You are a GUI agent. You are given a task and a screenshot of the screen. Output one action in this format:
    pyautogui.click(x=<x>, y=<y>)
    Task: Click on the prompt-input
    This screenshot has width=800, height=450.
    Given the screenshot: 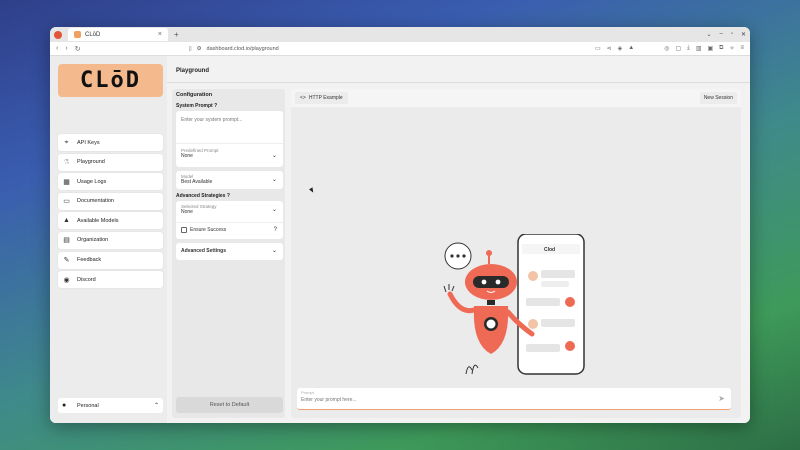 What is the action you would take?
    pyautogui.click(x=475, y=400)
    